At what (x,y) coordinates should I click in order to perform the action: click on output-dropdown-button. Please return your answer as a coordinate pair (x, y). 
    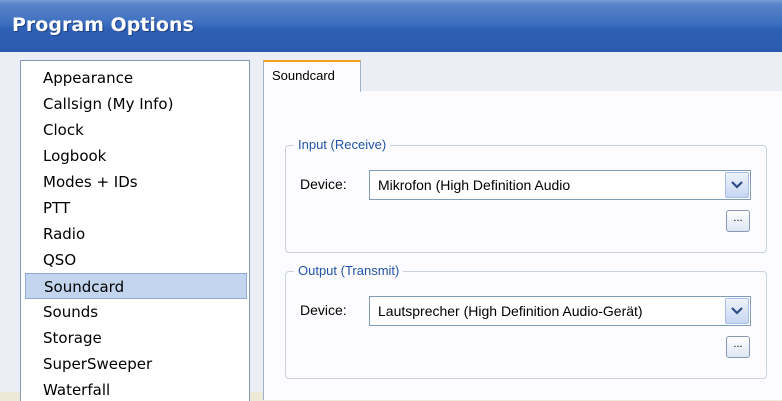
    Looking at the image, I should click on (737, 311).